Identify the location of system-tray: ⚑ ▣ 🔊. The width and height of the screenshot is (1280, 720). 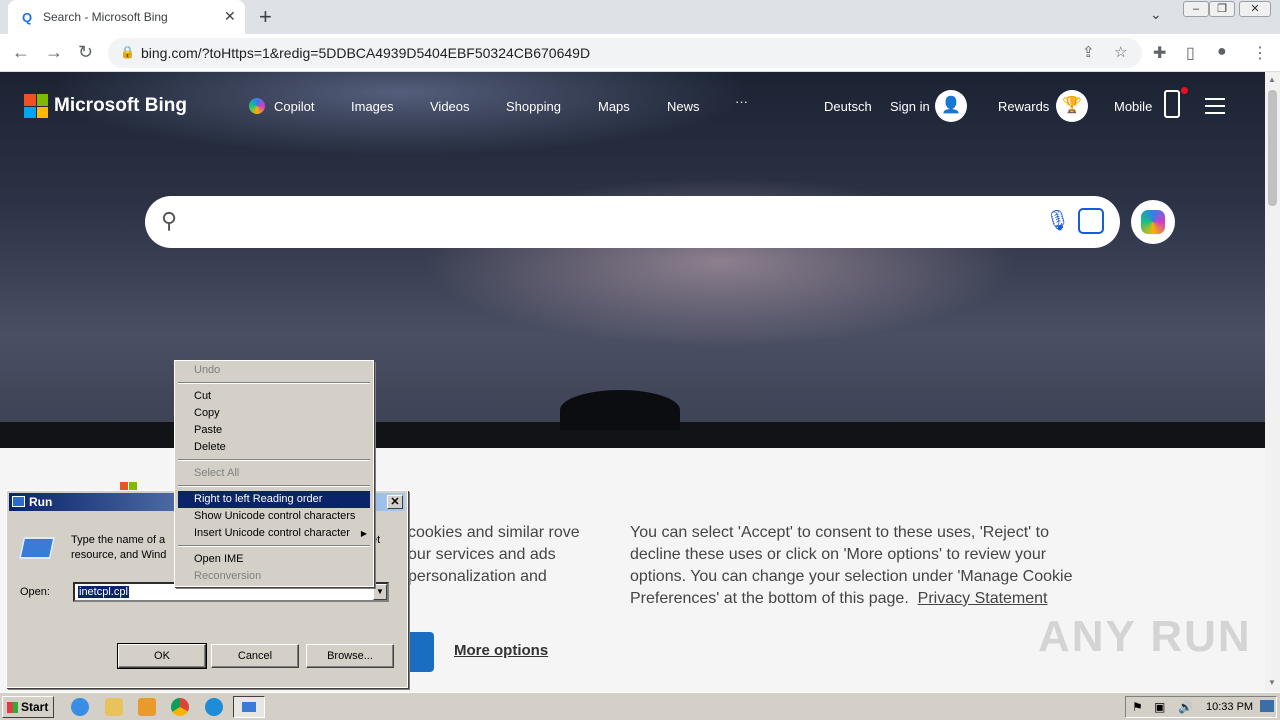
(1201, 707).